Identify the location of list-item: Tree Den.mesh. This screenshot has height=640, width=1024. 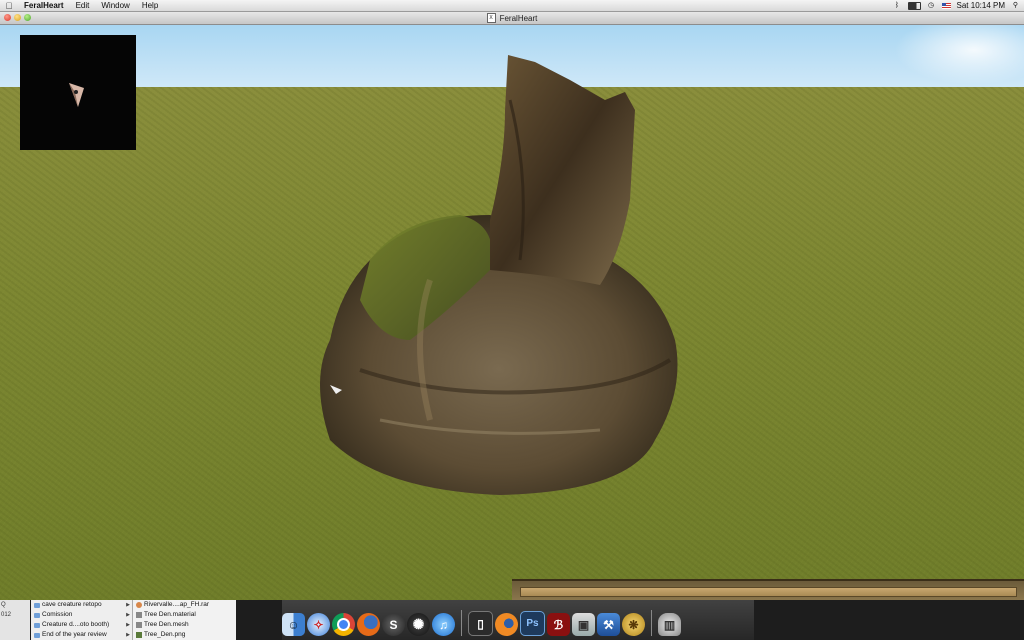
(184, 625).